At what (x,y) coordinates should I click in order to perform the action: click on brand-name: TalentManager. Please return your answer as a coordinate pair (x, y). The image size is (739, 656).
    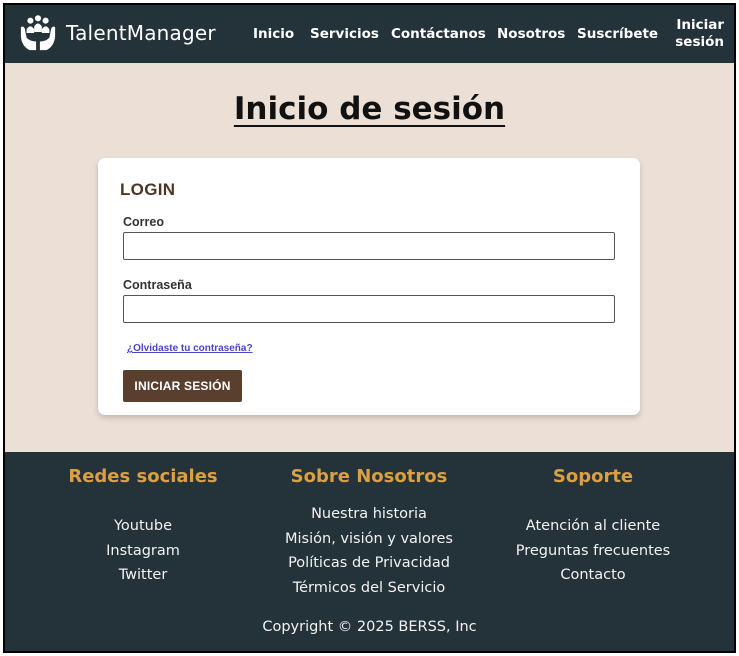
    Looking at the image, I should click on (141, 33).